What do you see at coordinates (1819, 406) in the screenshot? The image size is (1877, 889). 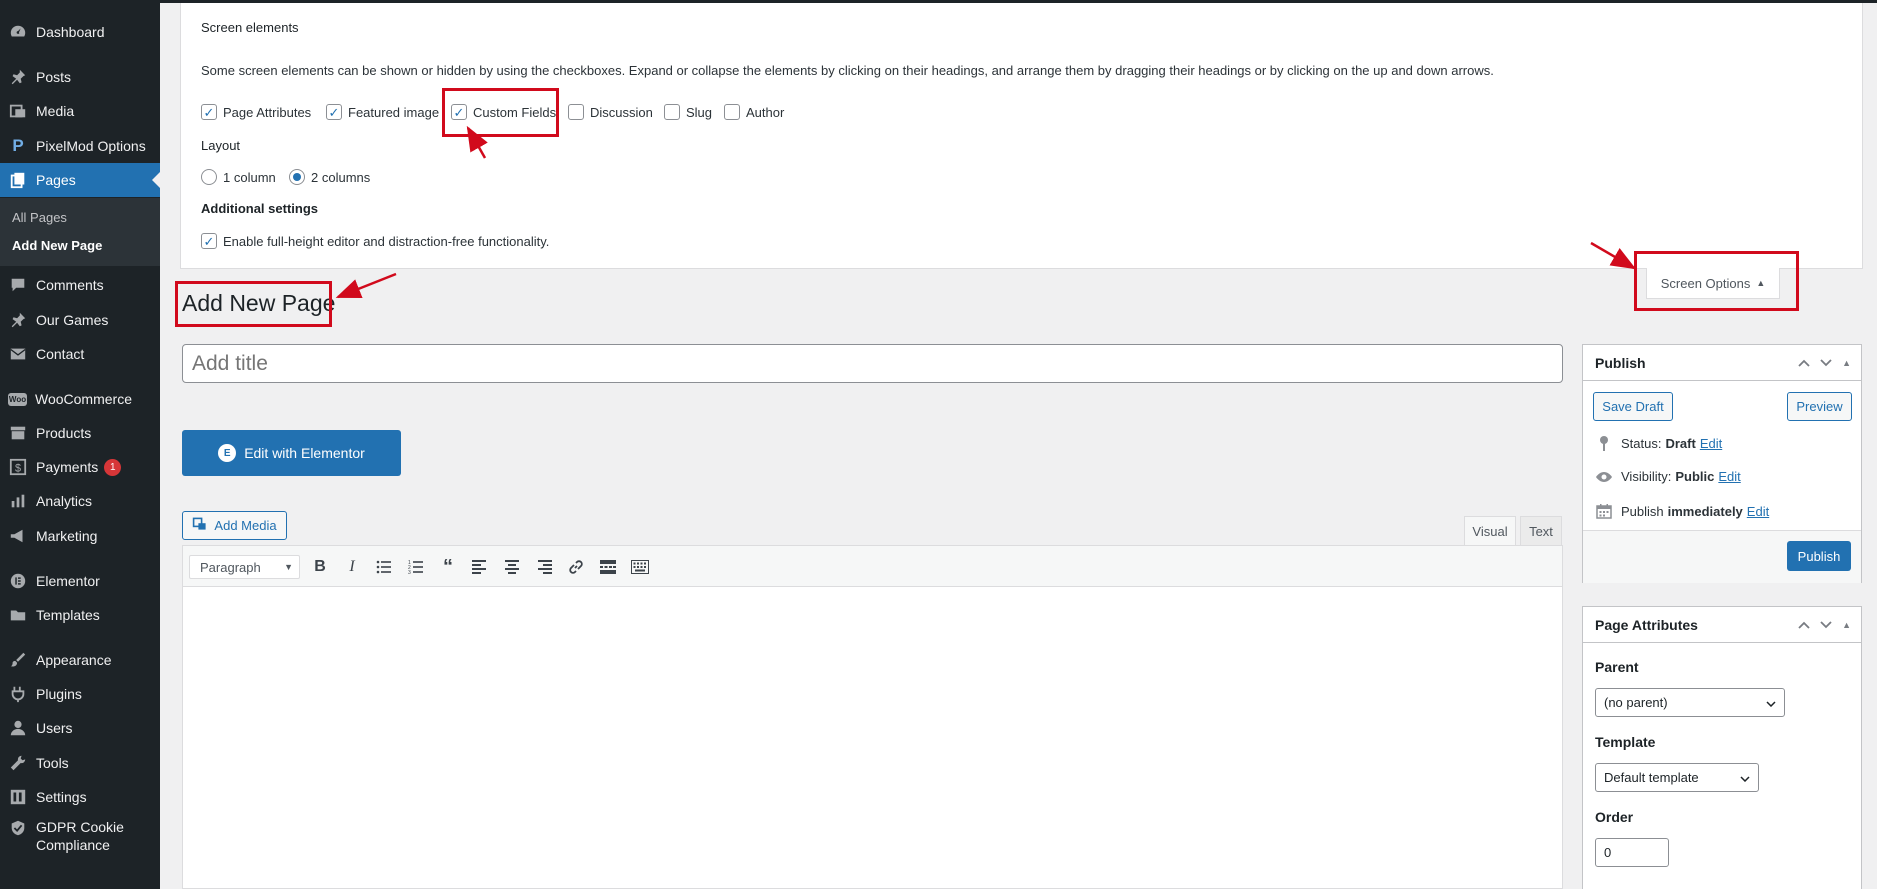 I see `preview-button: Preview` at bounding box center [1819, 406].